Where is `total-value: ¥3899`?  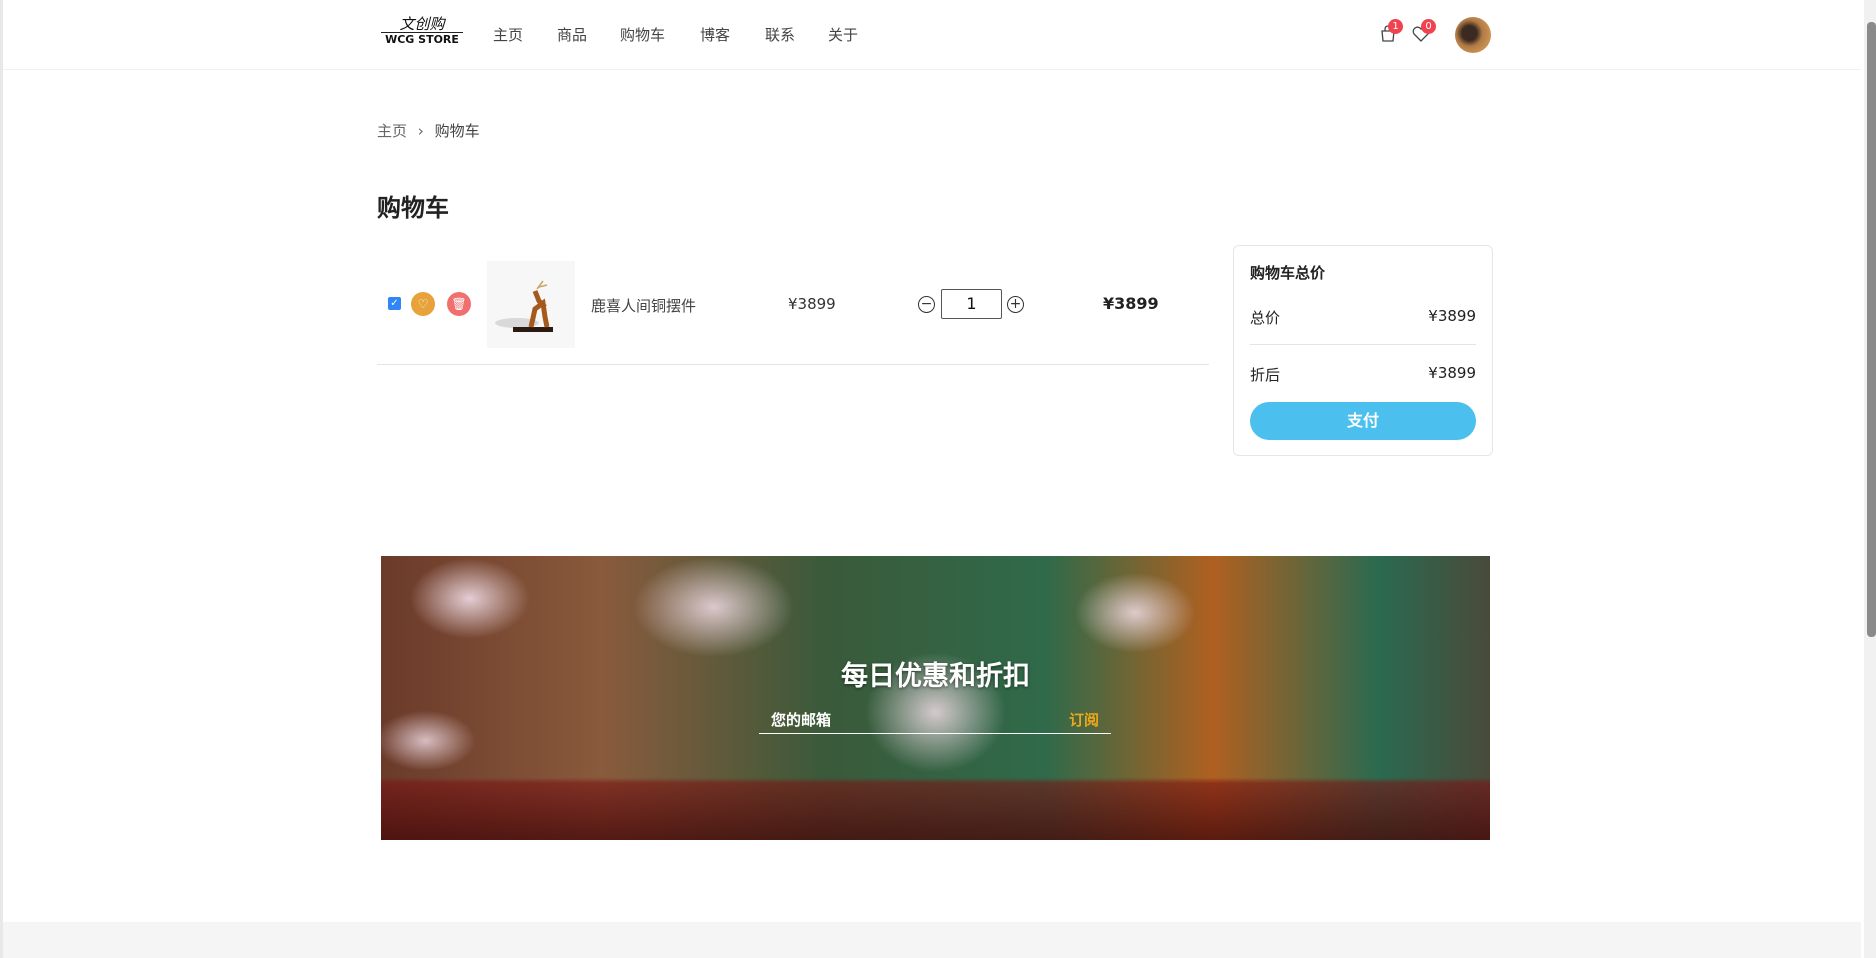 total-value: ¥3899 is located at coordinates (1452, 316).